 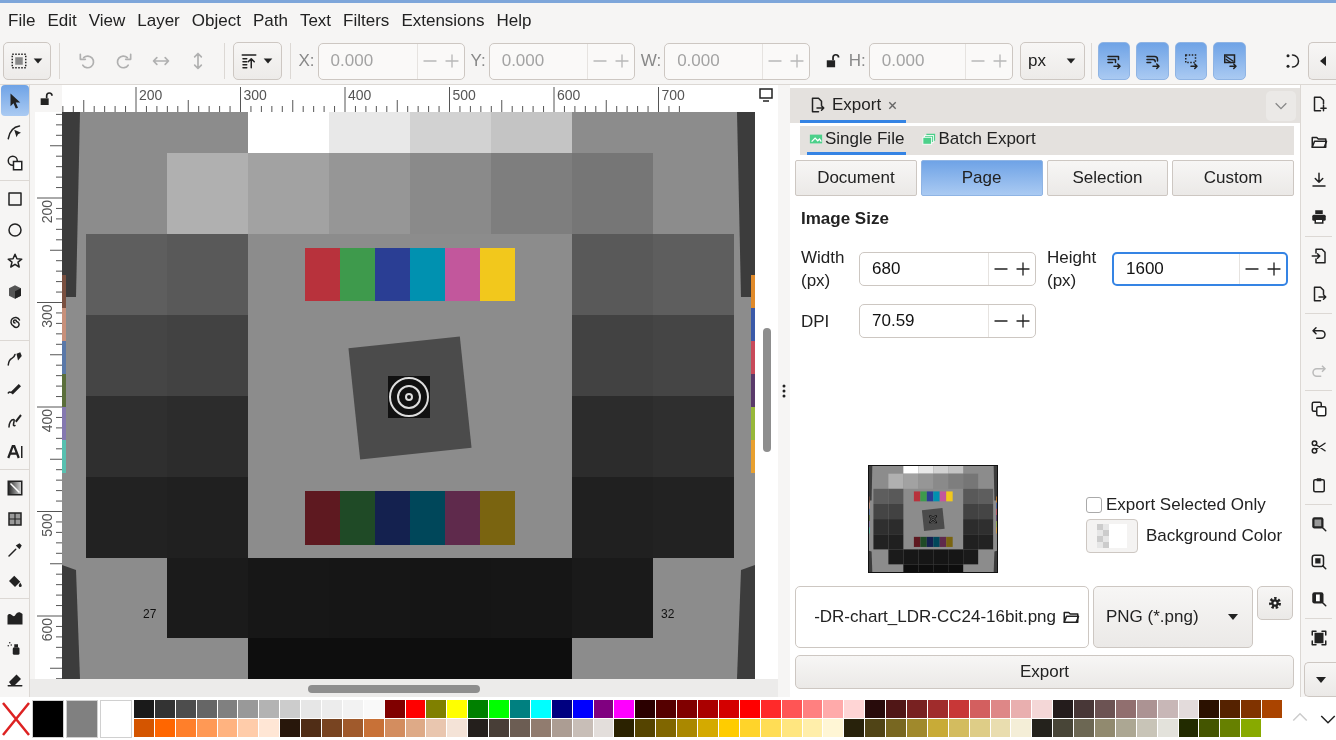 I want to click on section-title: Image Size, so click(x=845, y=219).